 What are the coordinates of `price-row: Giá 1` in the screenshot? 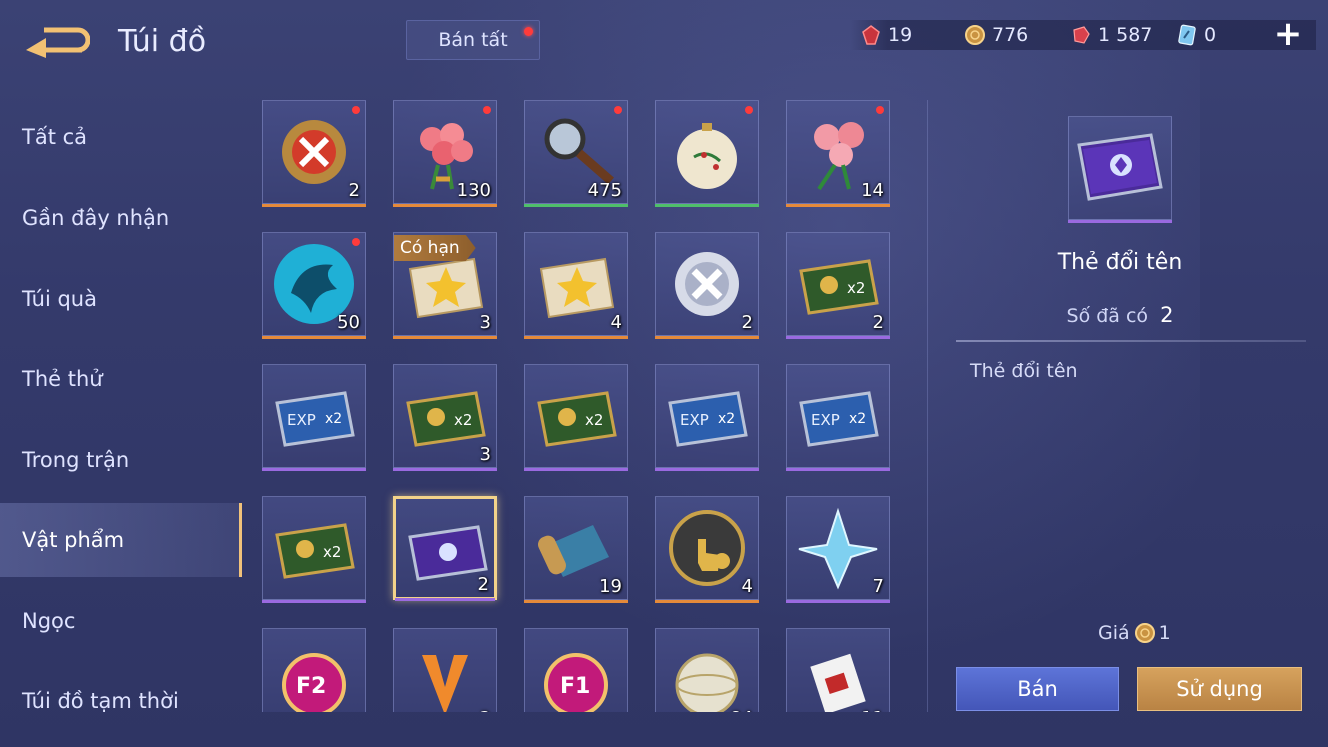 It's located at (1134, 633).